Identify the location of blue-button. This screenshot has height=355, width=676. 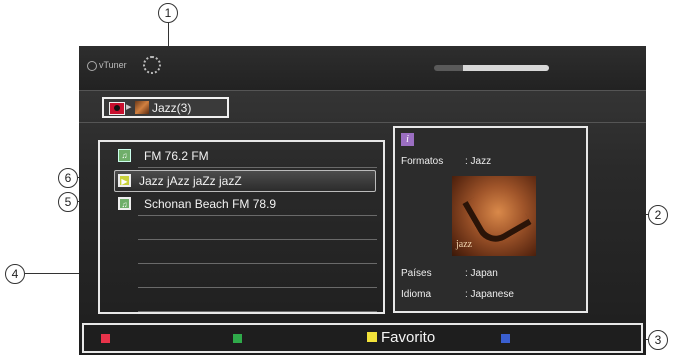
(505, 338).